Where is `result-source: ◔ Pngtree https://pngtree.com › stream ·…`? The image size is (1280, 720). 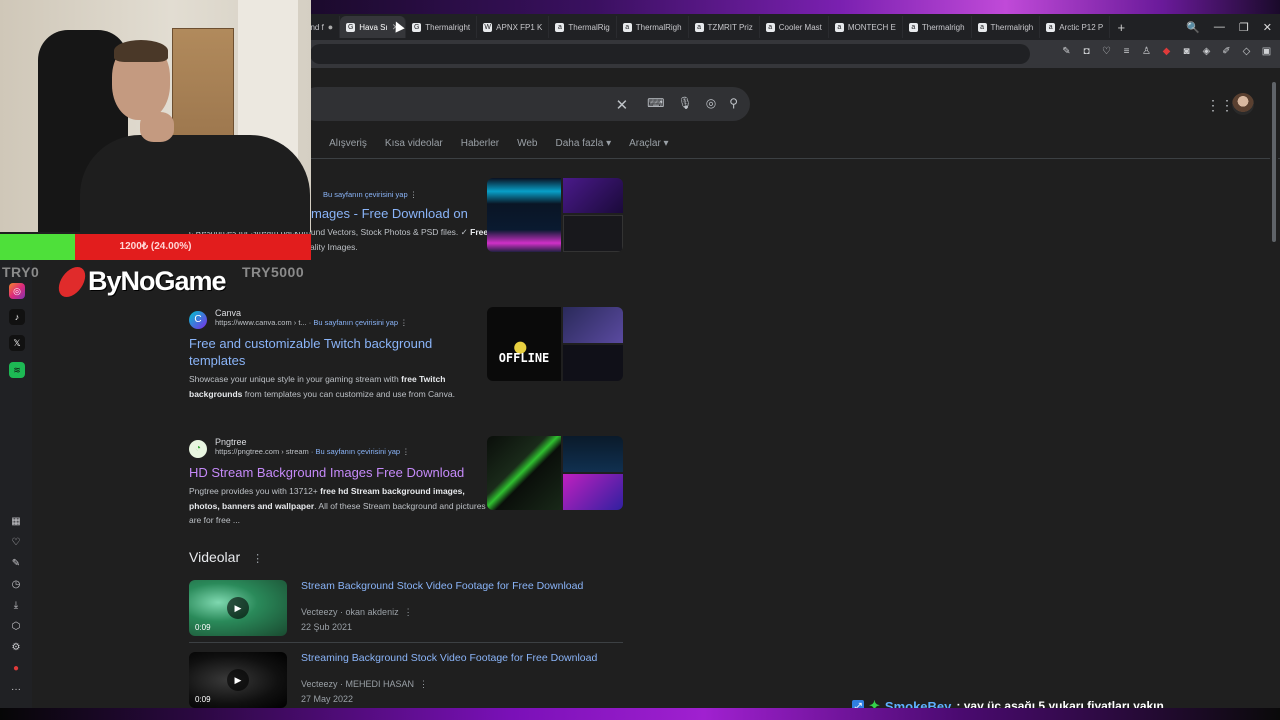 result-source: ◔ Pngtree https://pngtree.com › stream ·… is located at coordinates (339, 447).